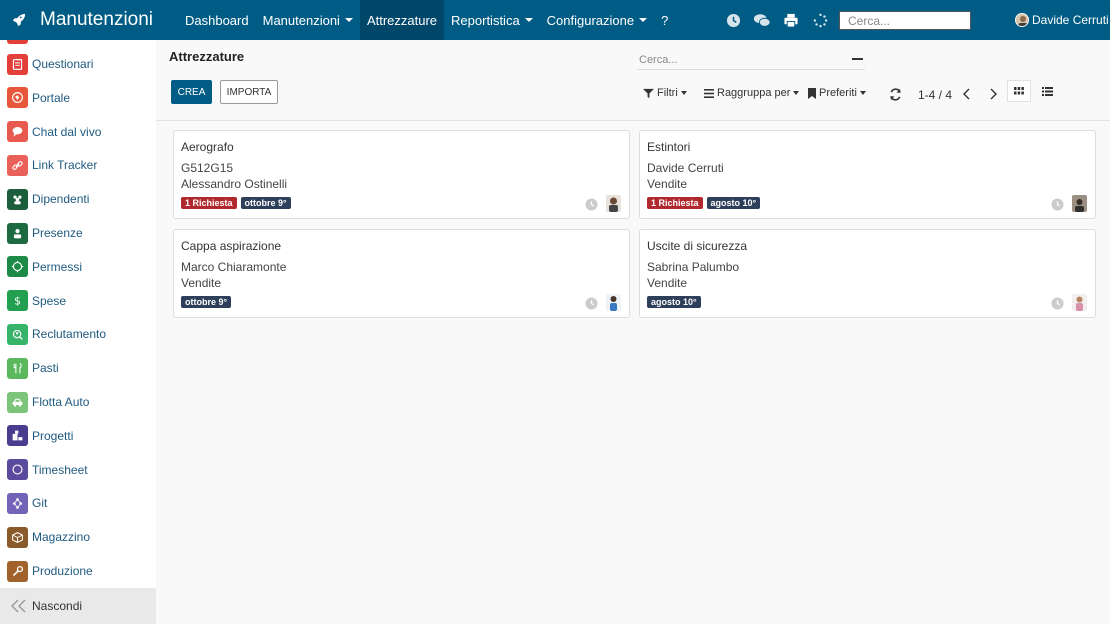 This screenshot has width=1110, height=624. I want to click on search-clear-icon, so click(857, 59).